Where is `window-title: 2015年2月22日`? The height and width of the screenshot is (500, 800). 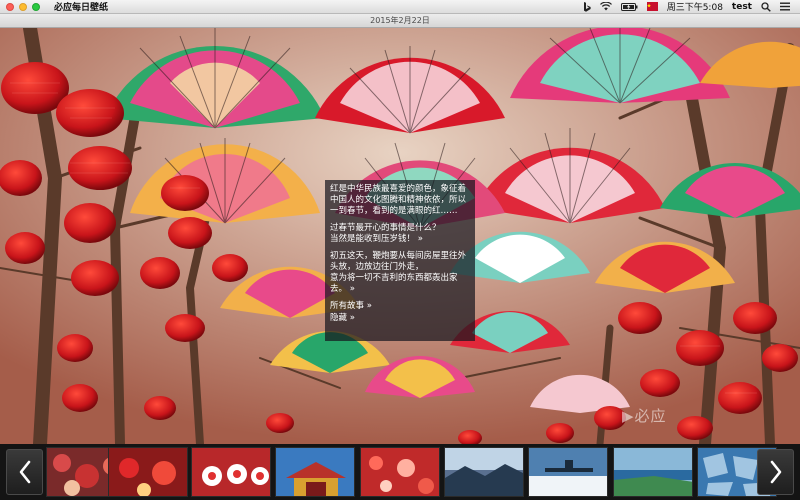 window-title: 2015年2月22日 is located at coordinates (400, 21).